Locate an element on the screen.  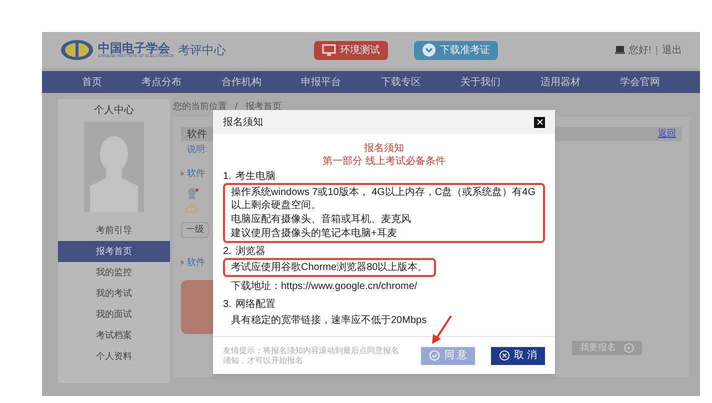
notice-text: 考试应使用谷歌Chorme浏览器80以上版本。 is located at coordinates (329, 267).